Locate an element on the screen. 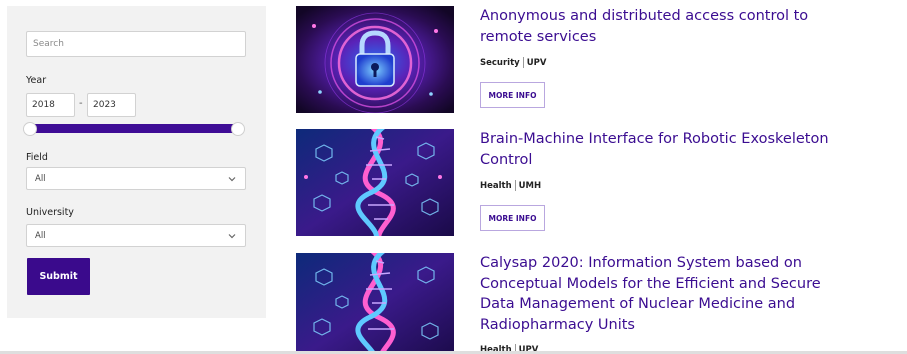 This screenshot has width=907, height=354. search-input is located at coordinates (136, 44).